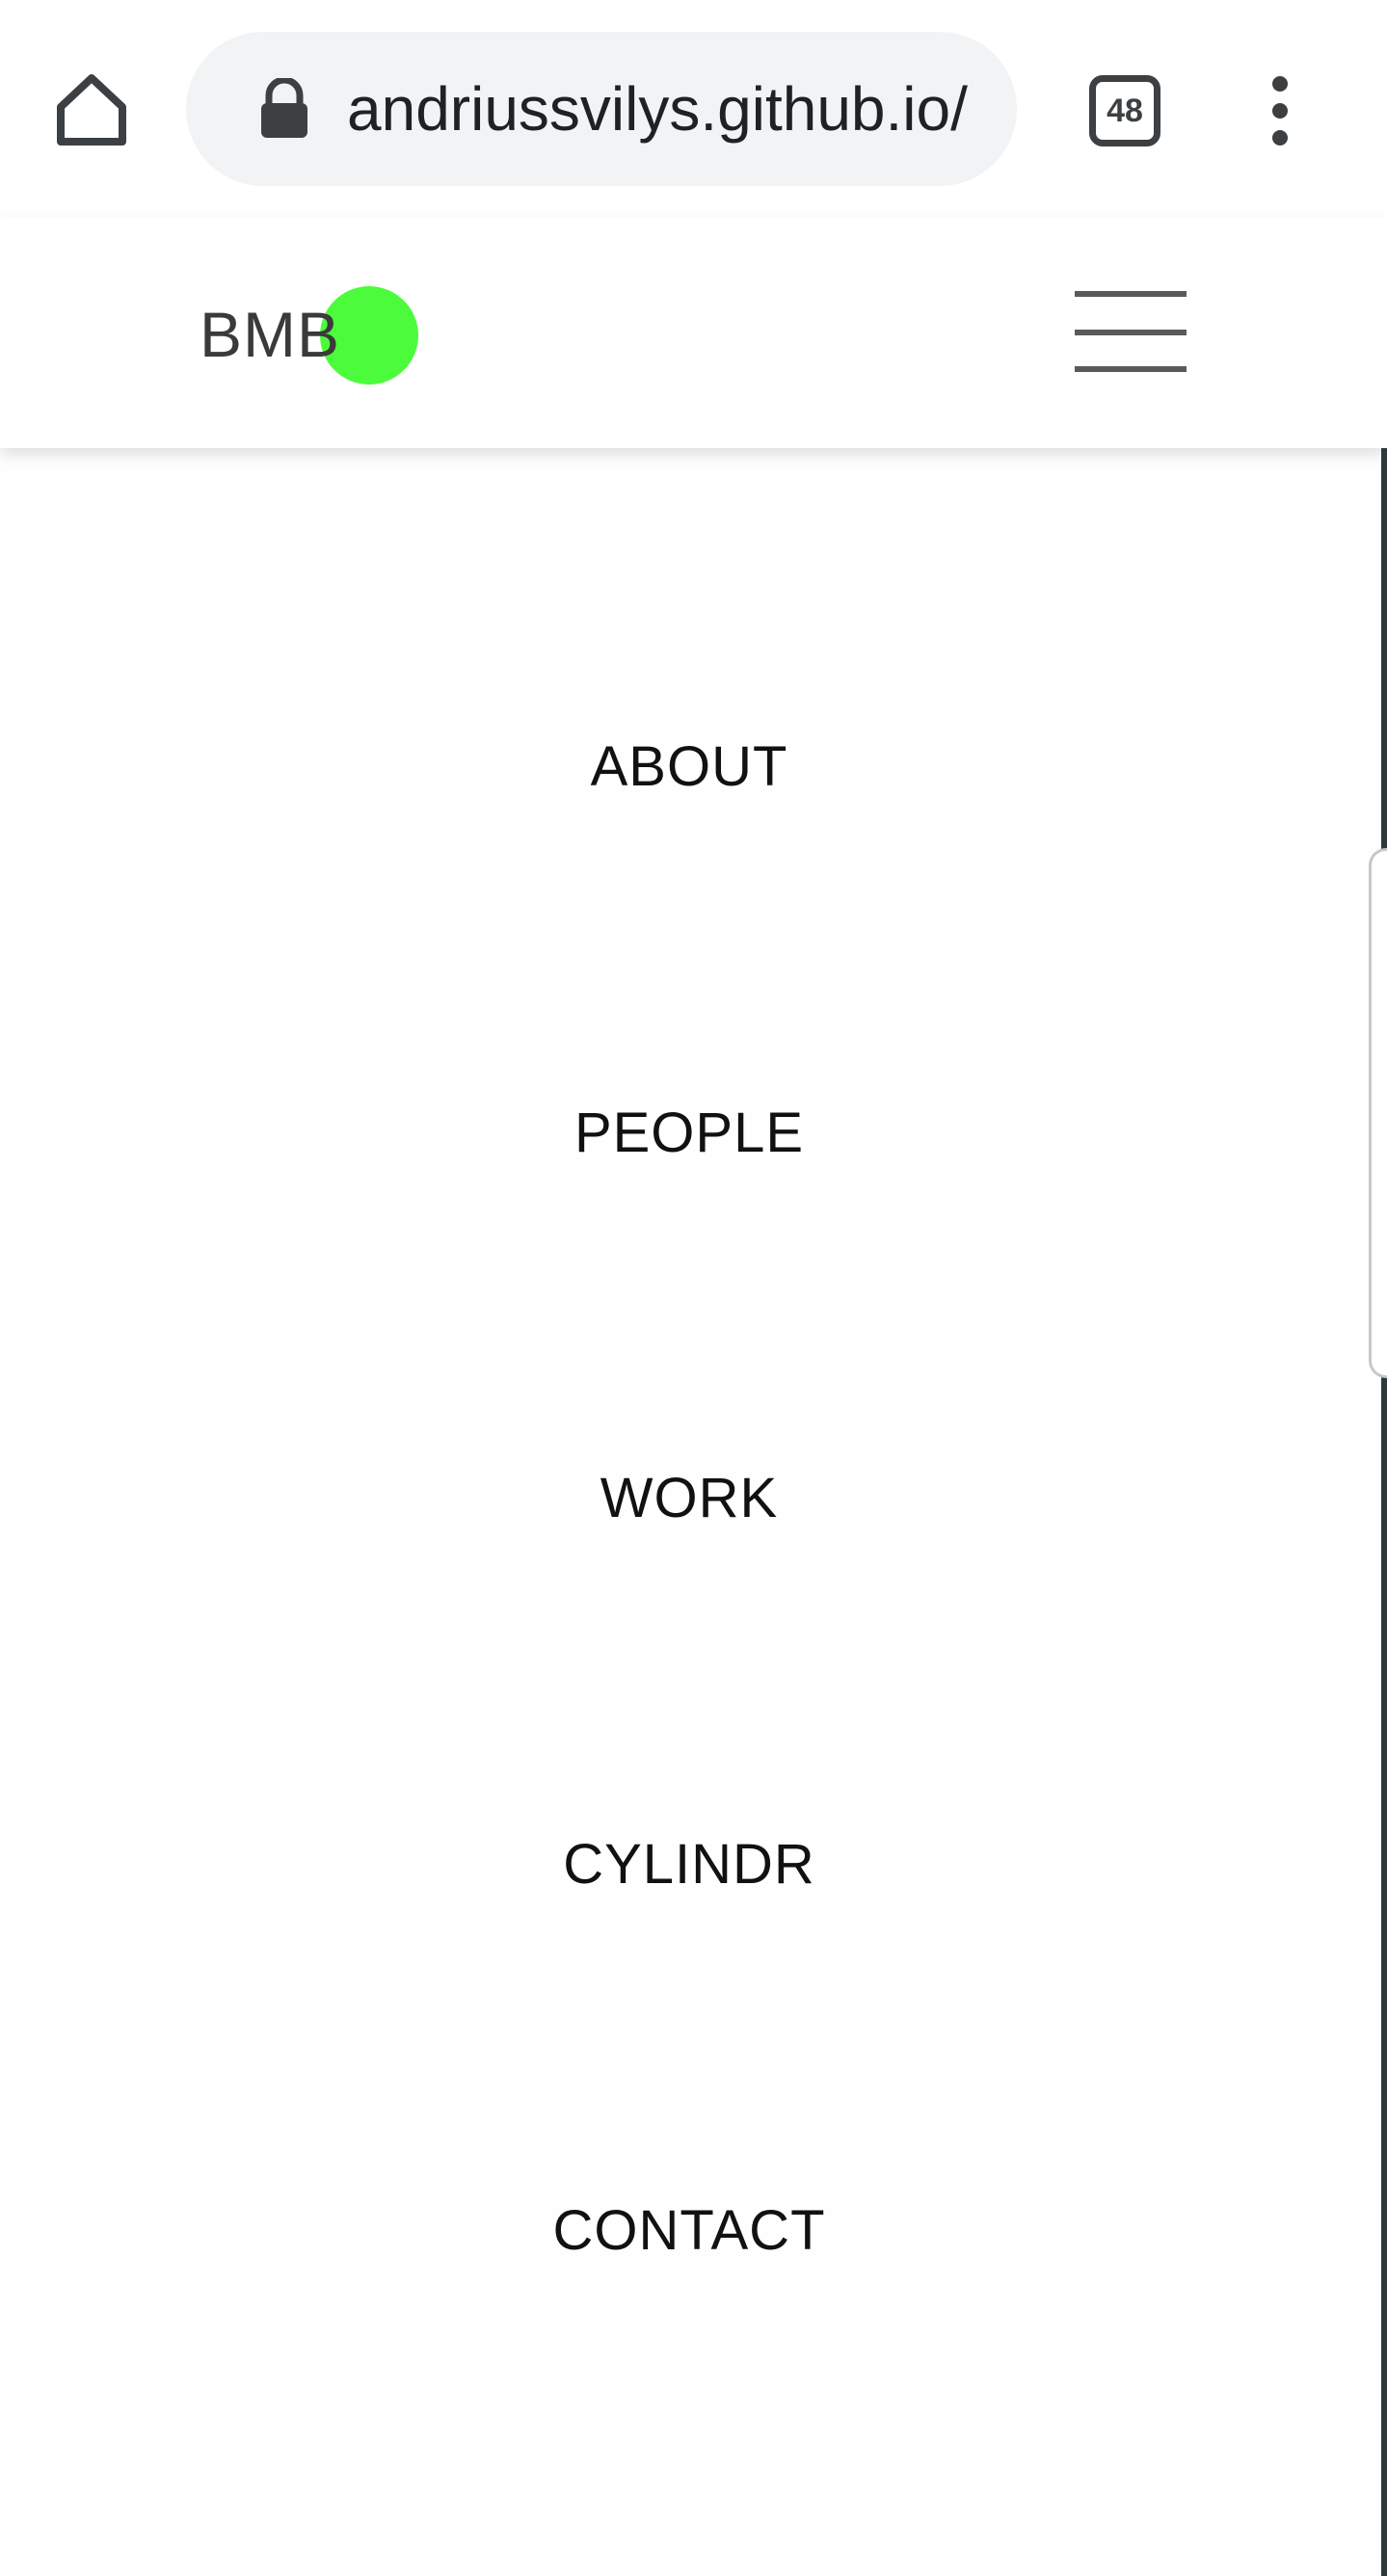  Describe the element at coordinates (91, 108) in the screenshot. I see `home-icon` at that location.